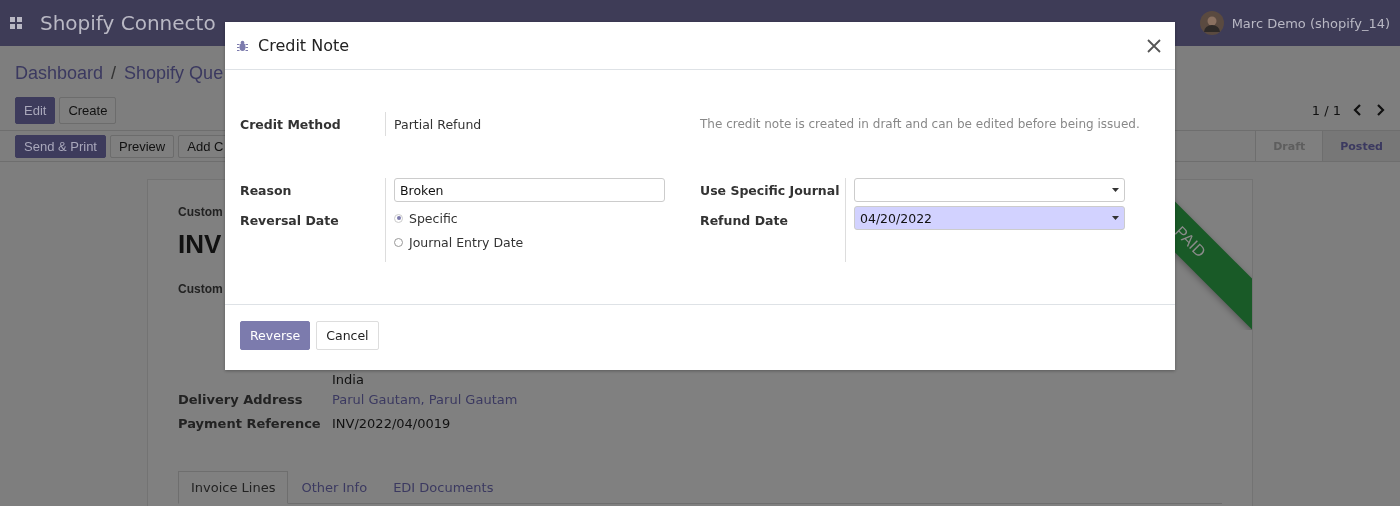 This screenshot has height=506, width=1400. What do you see at coordinates (348, 379) in the screenshot?
I see `address-line: India` at bounding box center [348, 379].